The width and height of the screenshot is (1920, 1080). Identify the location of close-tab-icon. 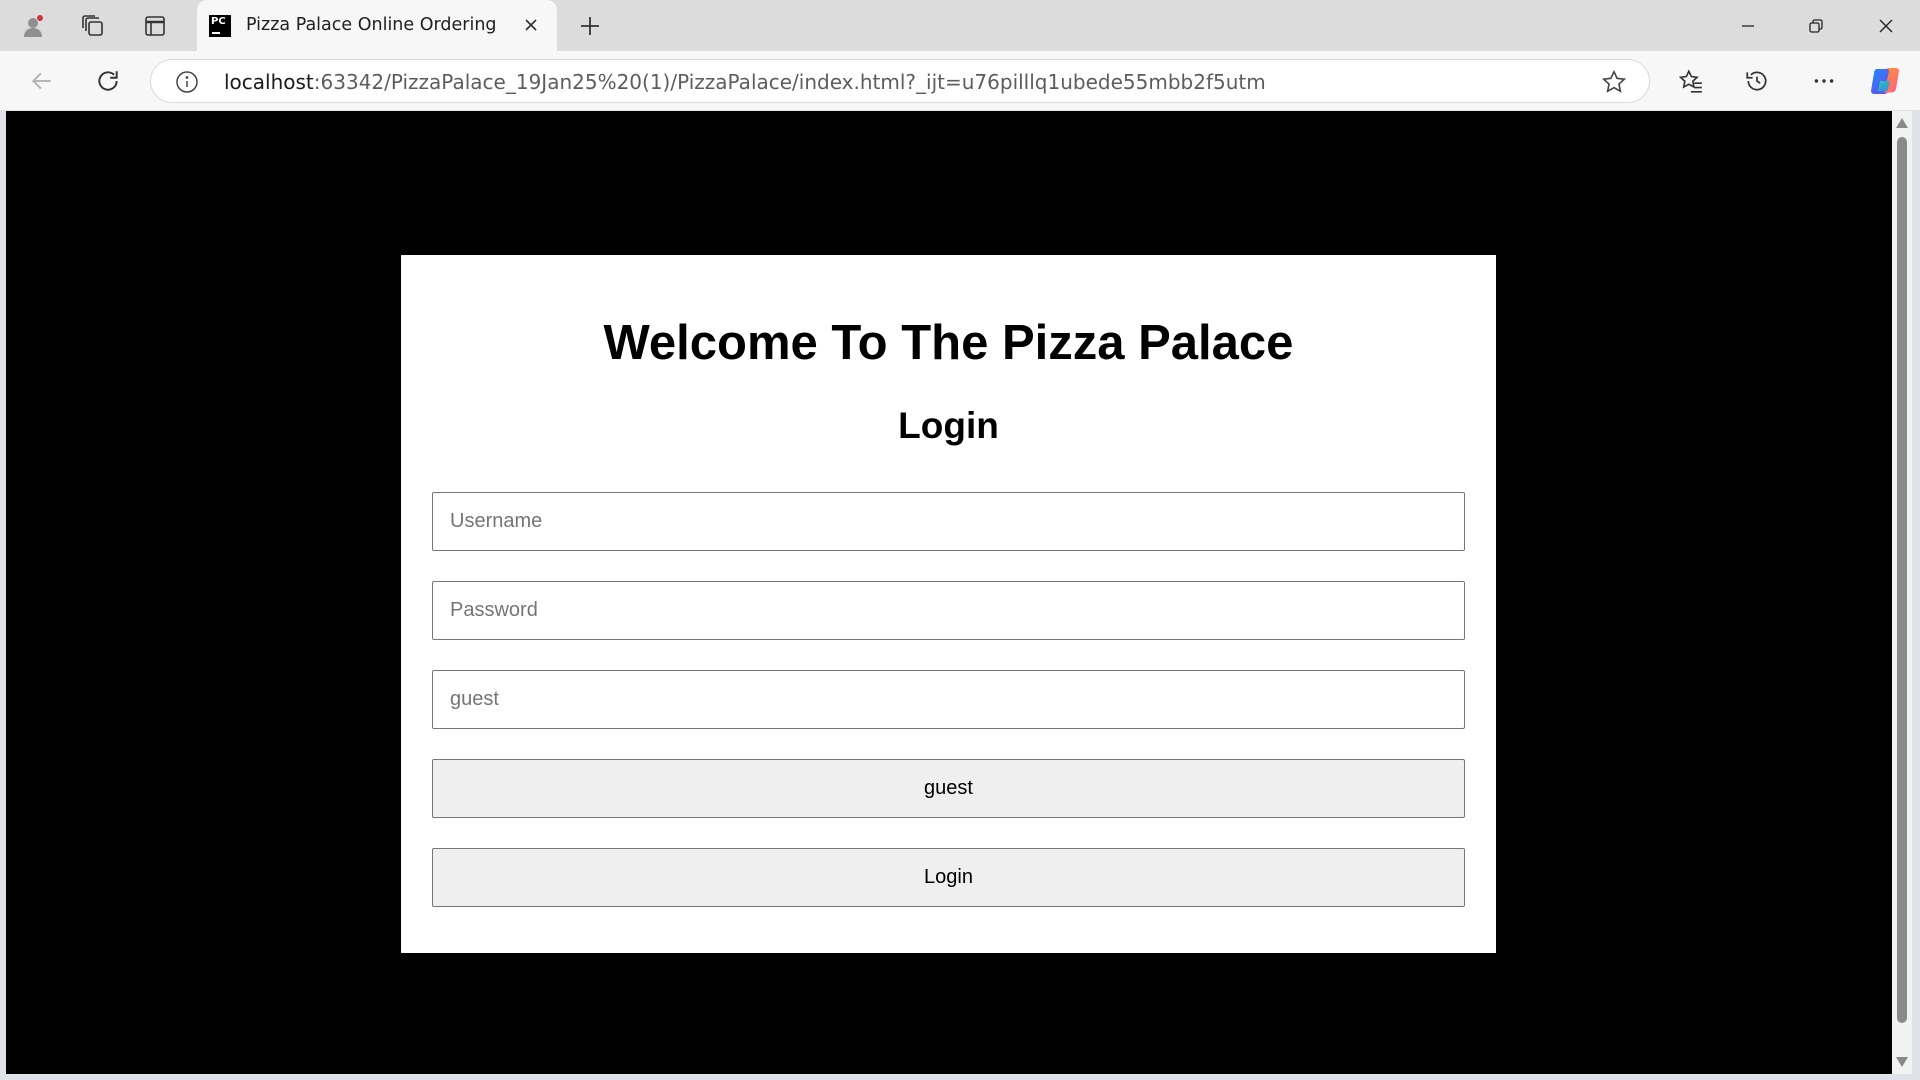
(531, 25).